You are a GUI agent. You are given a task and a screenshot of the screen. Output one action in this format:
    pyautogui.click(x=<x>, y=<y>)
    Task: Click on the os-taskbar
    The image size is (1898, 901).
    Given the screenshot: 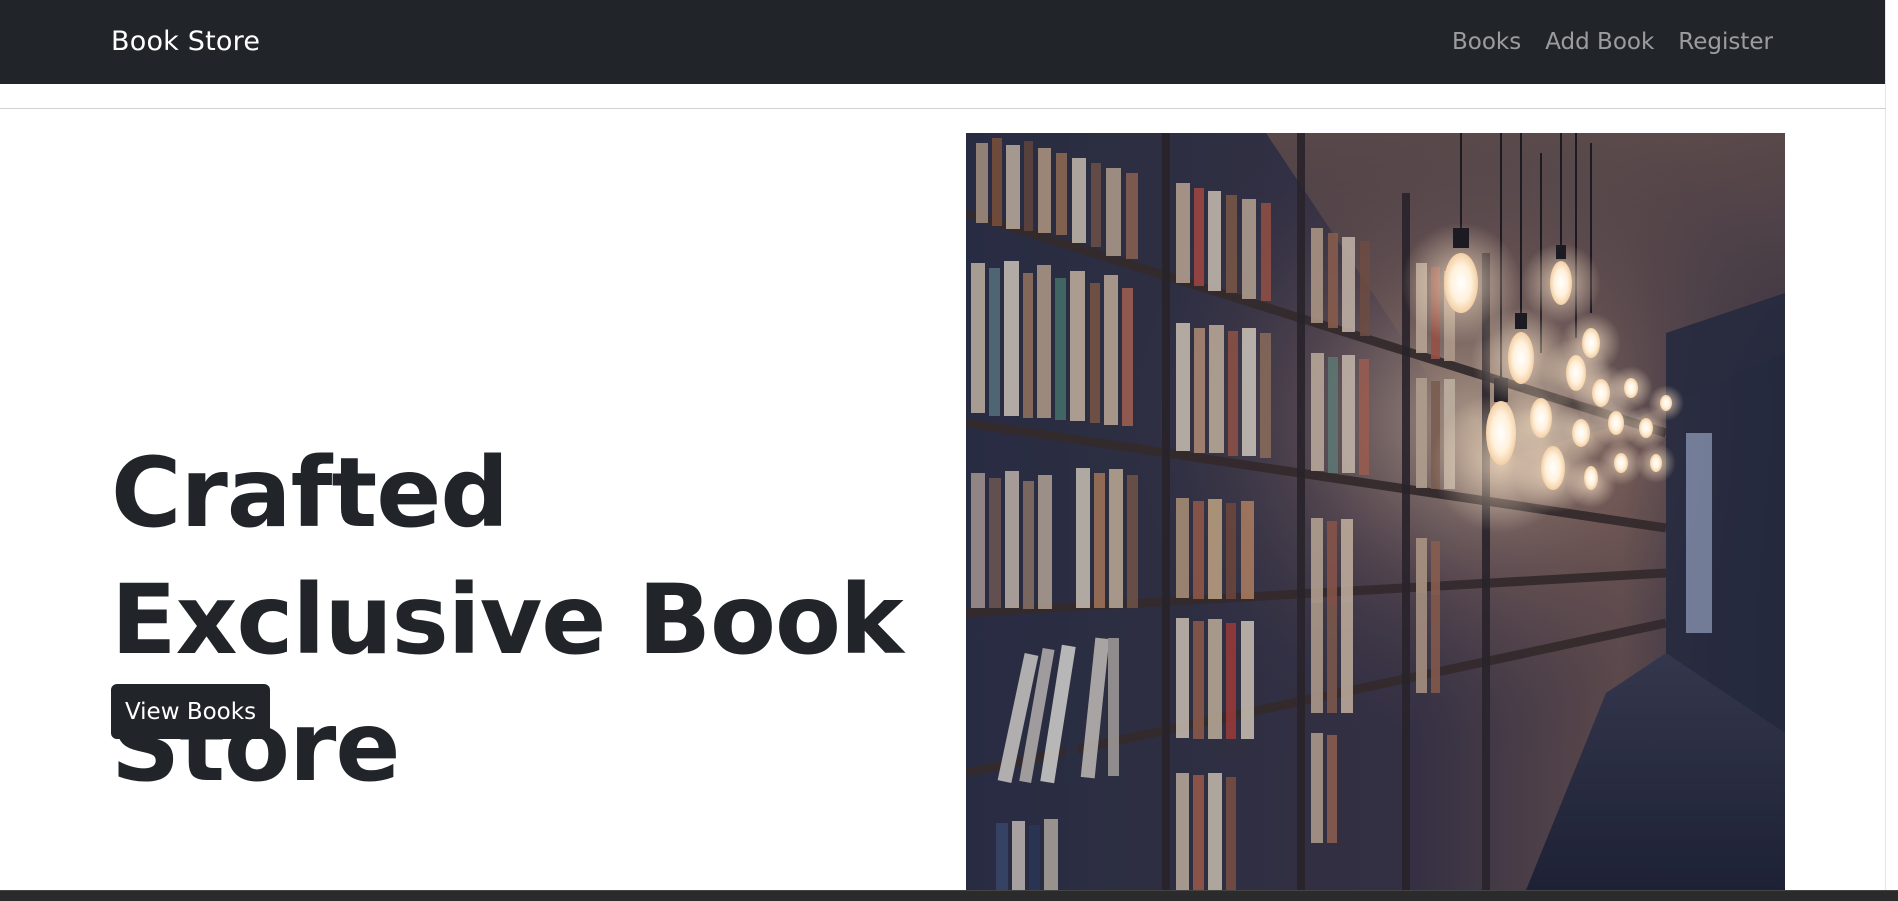 What is the action you would take?
    pyautogui.click(x=949, y=895)
    